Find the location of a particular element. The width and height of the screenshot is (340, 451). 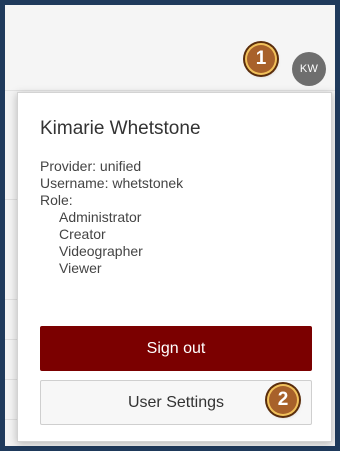

callout-badge-1: 1 is located at coordinates (261, 59).